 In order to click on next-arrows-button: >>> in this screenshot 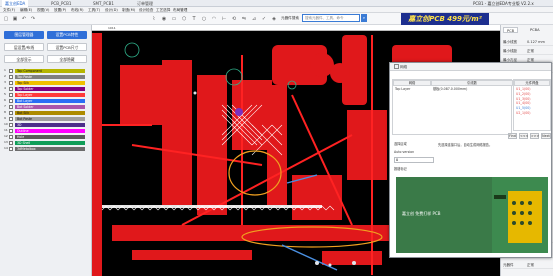, I will do `click(534, 136)`.